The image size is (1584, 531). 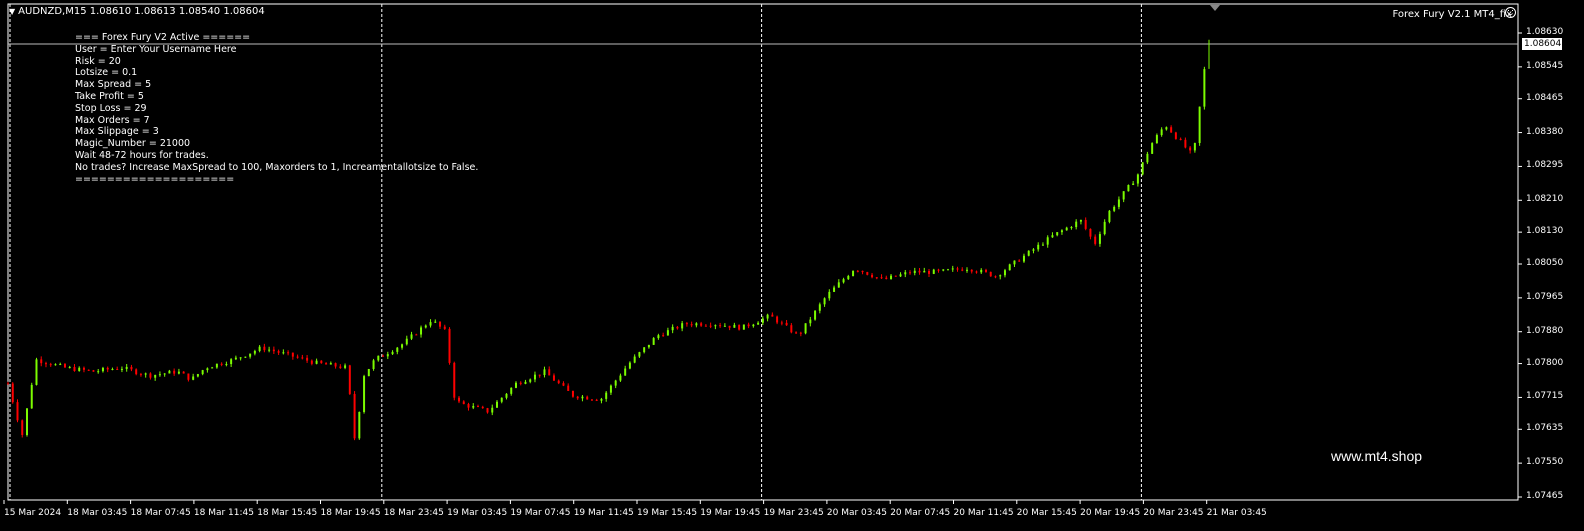 What do you see at coordinates (1377, 456) in the screenshot?
I see `watermark: www.mt4.shop` at bounding box center [1377, 456].